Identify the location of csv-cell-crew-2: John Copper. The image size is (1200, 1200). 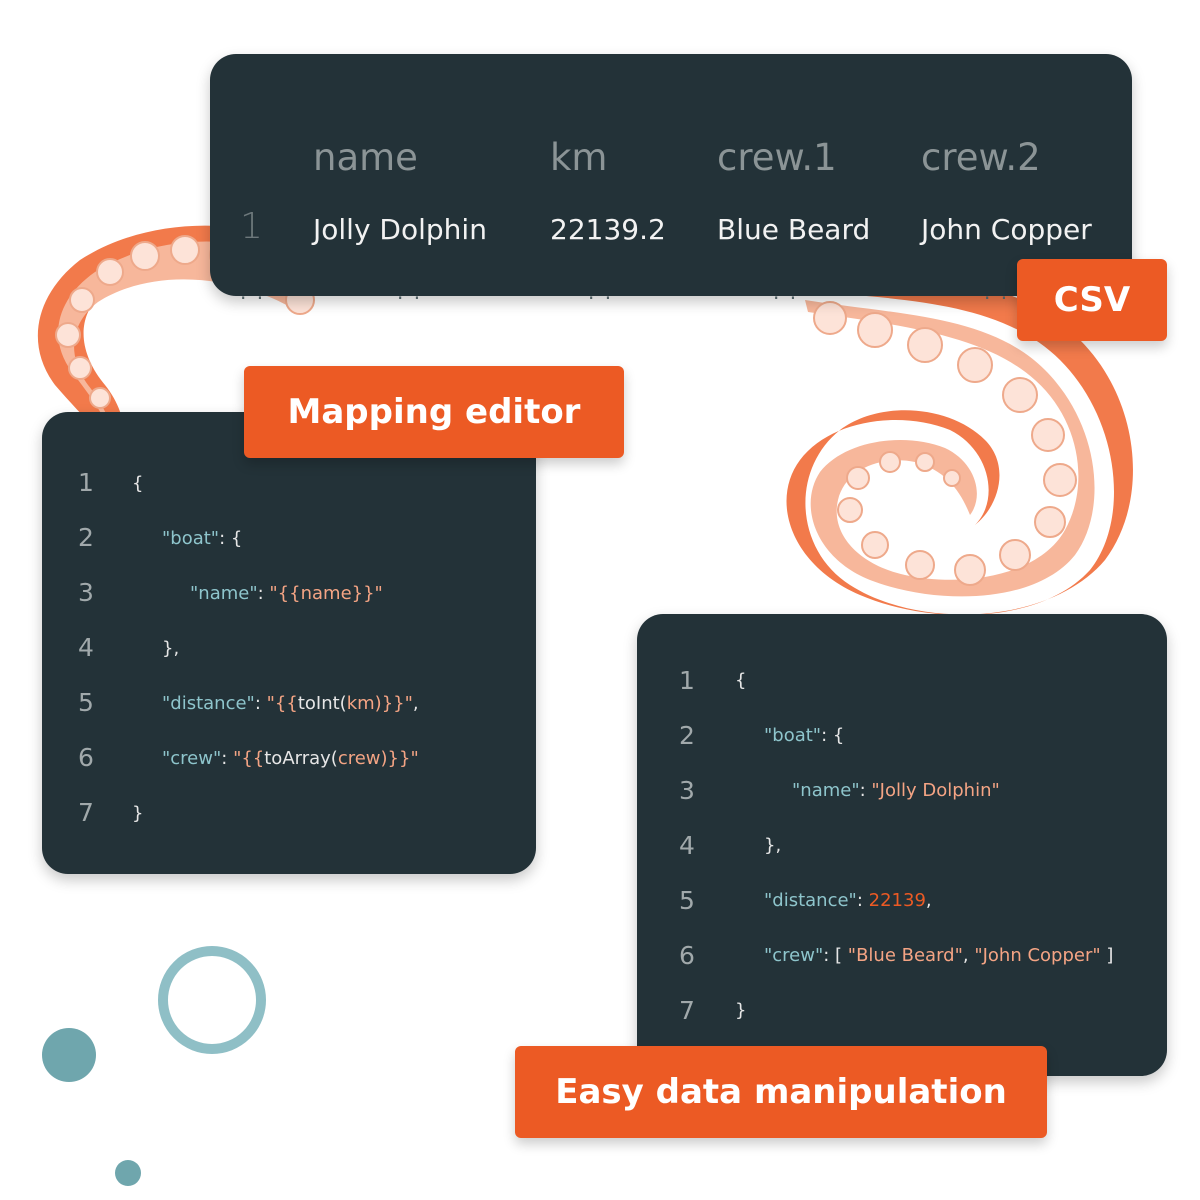
(1006, 229).